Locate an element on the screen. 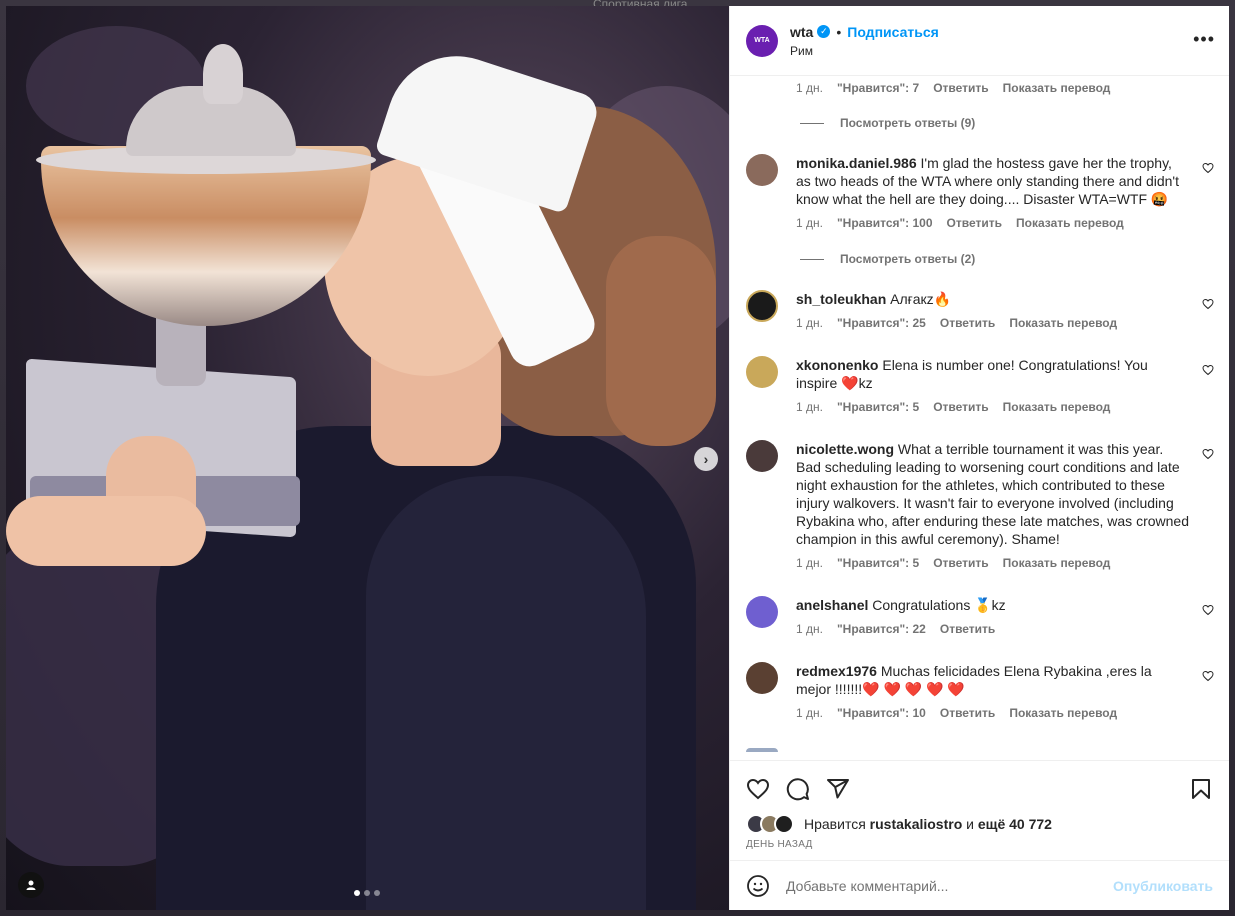 Image resolution: width=1235 pixels, height=916 pixels. carousel-dots is located at coordinates (367, 893).